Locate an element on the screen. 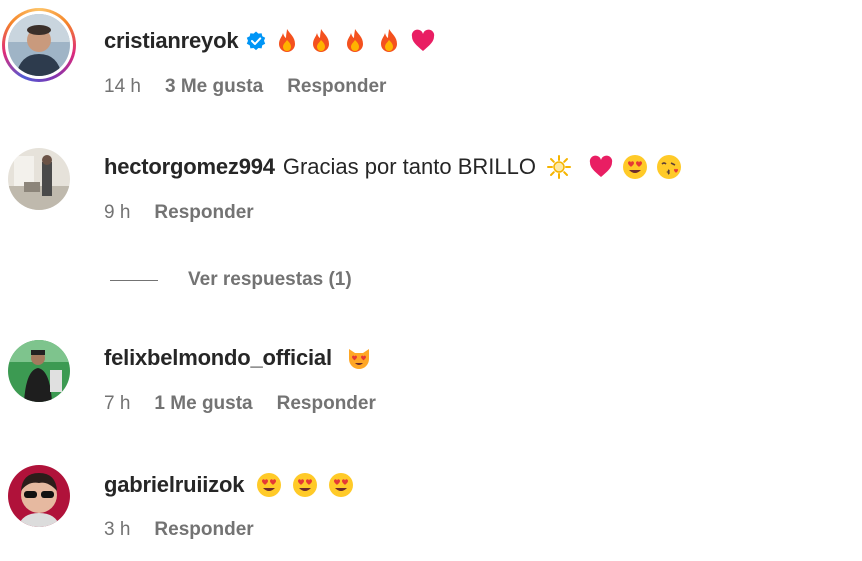  comment-meta: 14 h 3 Me gusta Responder is located at coordinates (257, 87).